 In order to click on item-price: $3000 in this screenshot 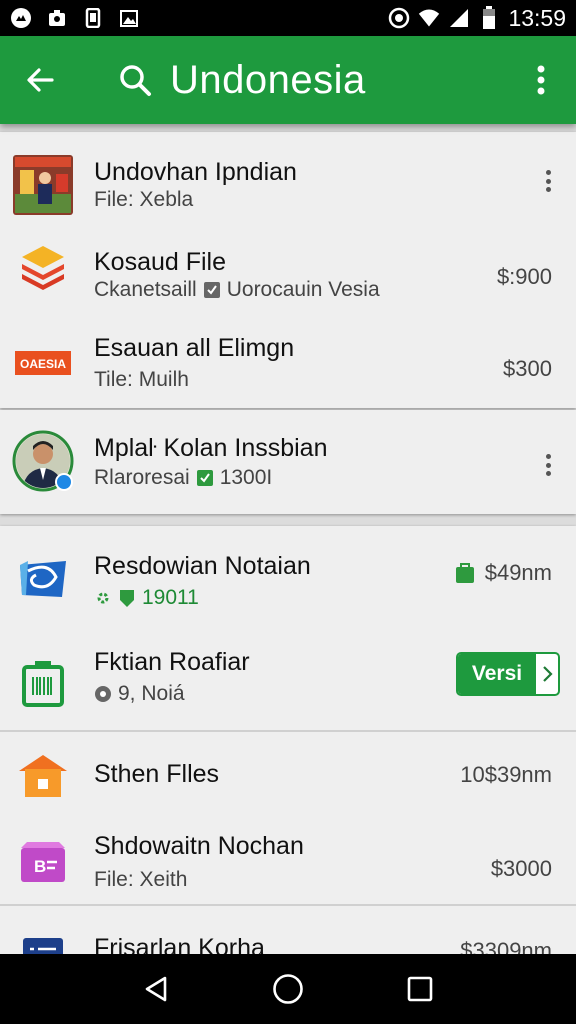, I will do `click(521, 868)`.